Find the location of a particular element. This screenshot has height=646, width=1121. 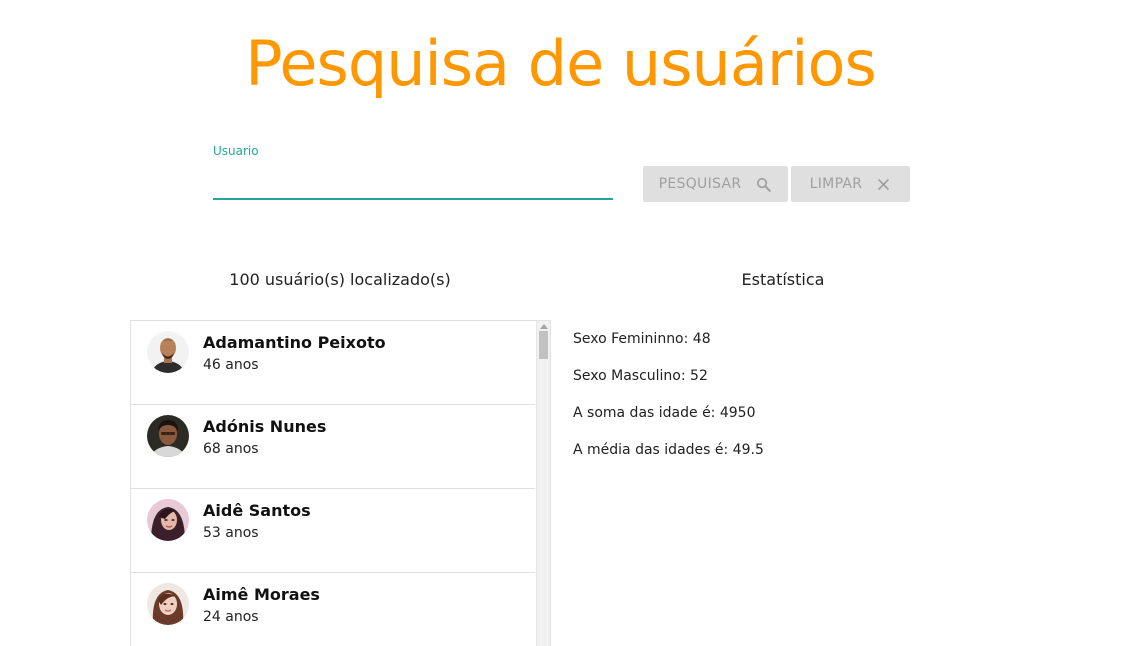

search-label: Usuario is located at coordinates (236, 151).